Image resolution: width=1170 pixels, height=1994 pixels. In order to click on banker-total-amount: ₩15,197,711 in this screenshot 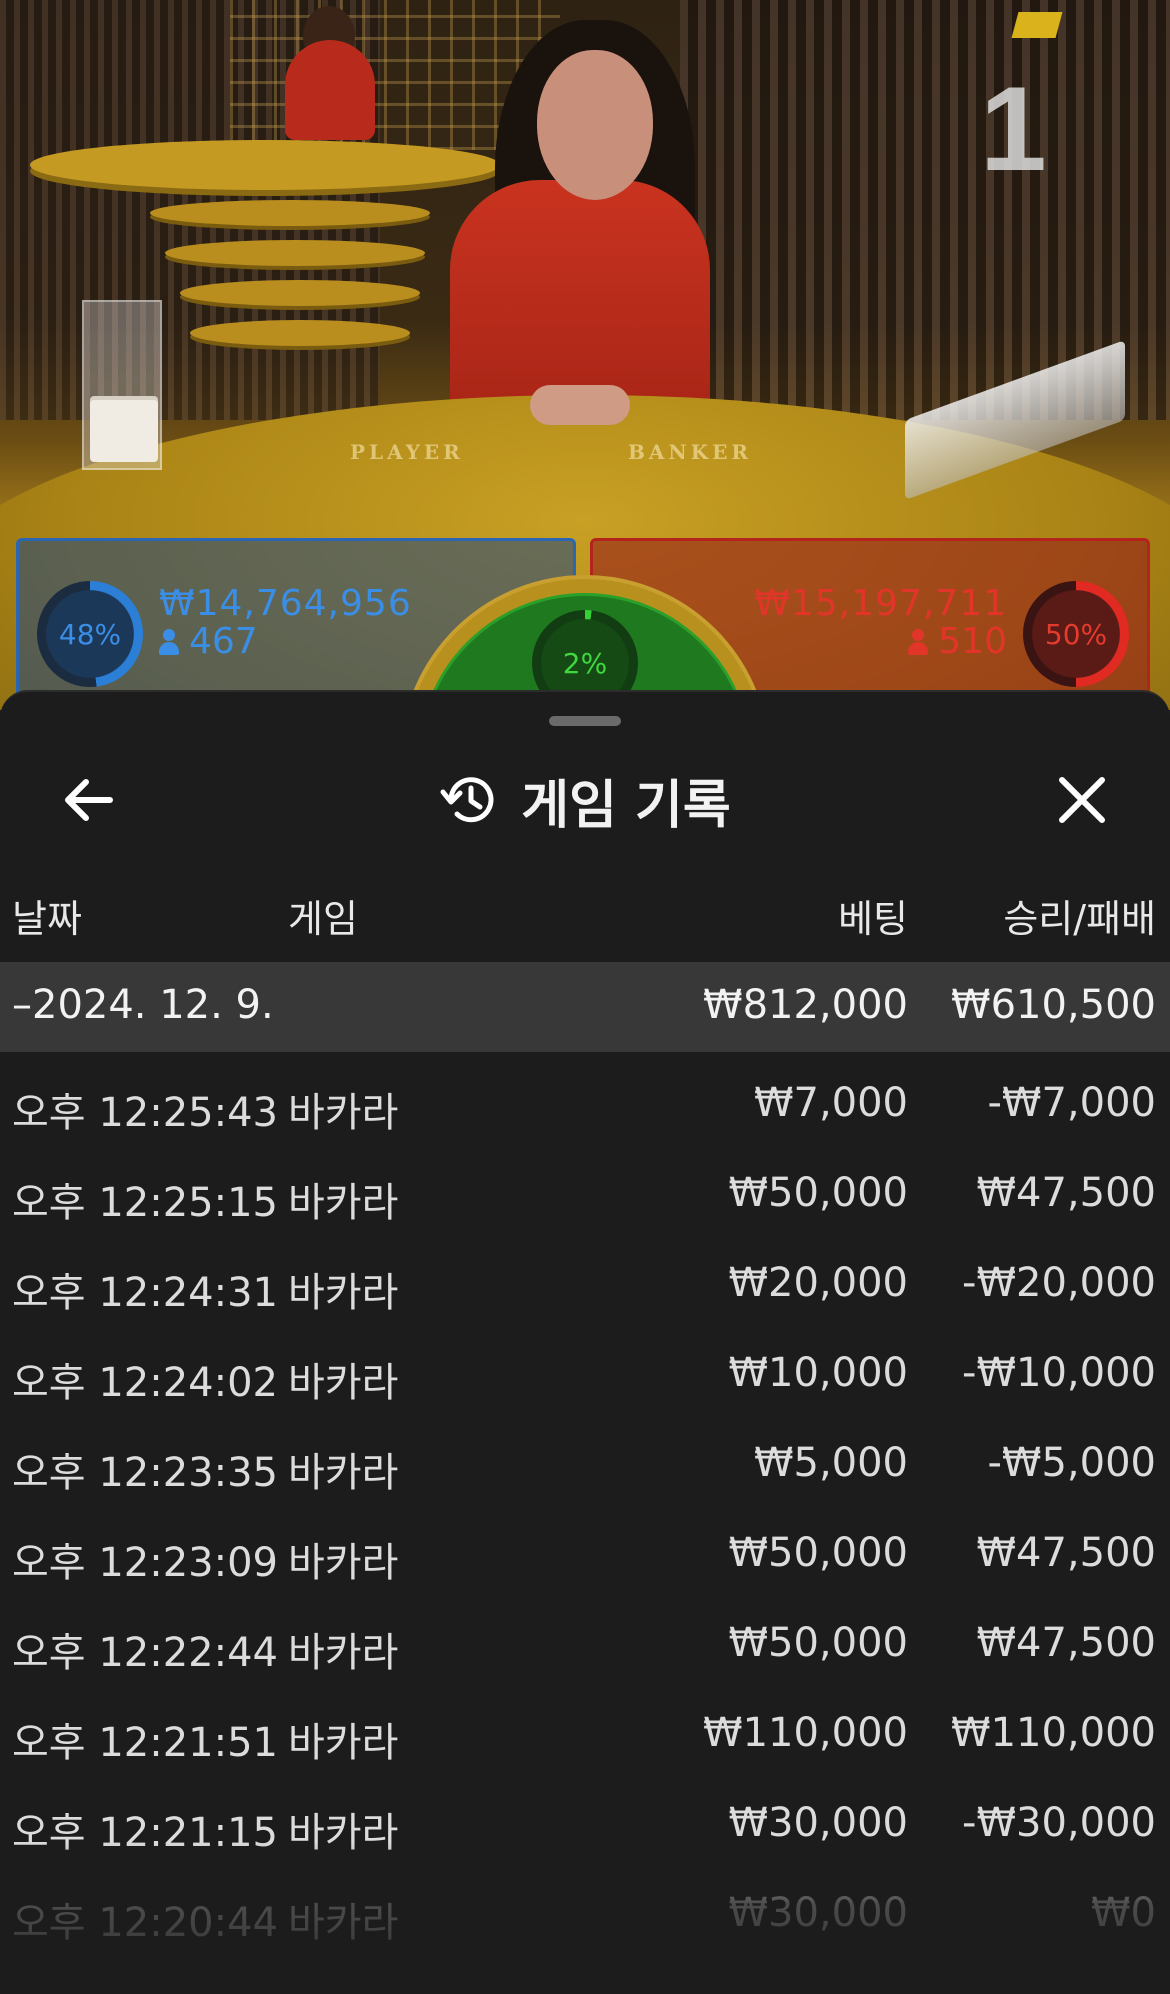, I will do `click(880, 603)`.